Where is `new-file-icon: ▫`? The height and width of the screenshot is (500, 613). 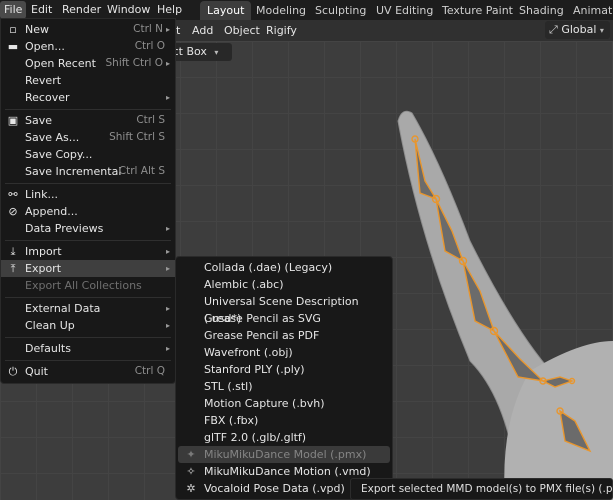
new-file-icon: ▫ is located at coordinates (13, 29).